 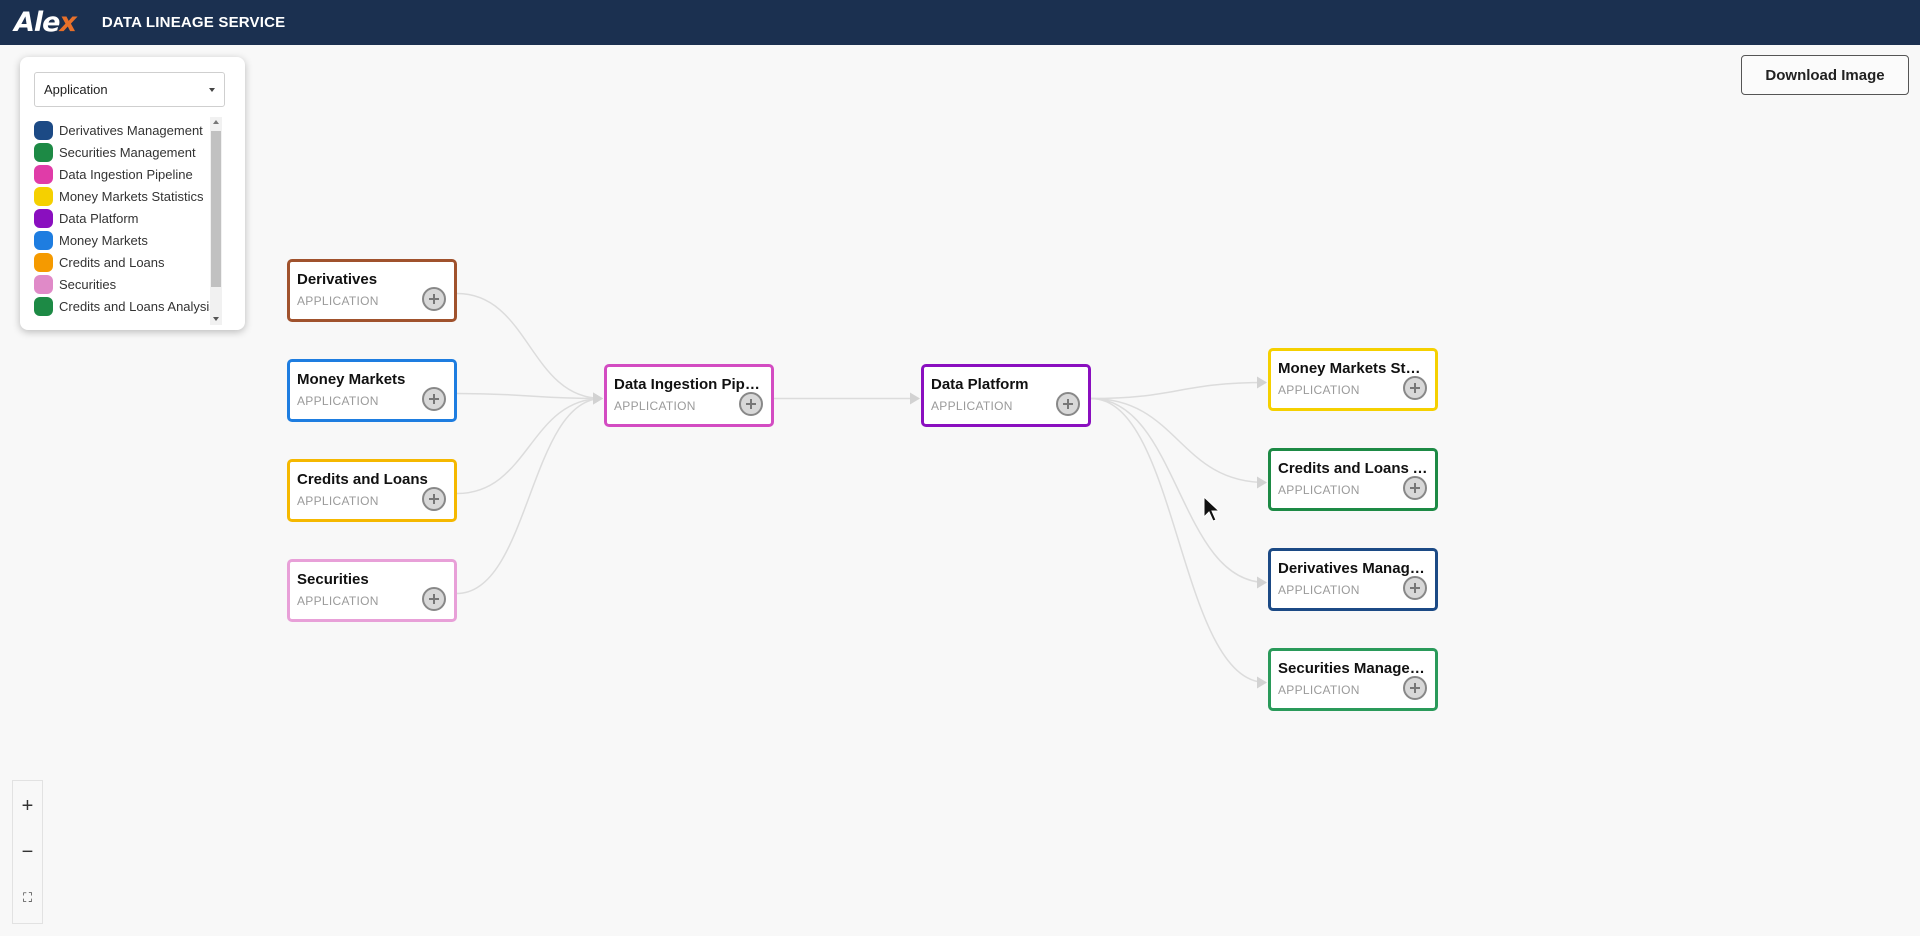 What do you see at coordinates (1178, 443) in the screenshot?
I see `edge-data-platform-to-cl-analysis` at bounding box center [1178, 443].